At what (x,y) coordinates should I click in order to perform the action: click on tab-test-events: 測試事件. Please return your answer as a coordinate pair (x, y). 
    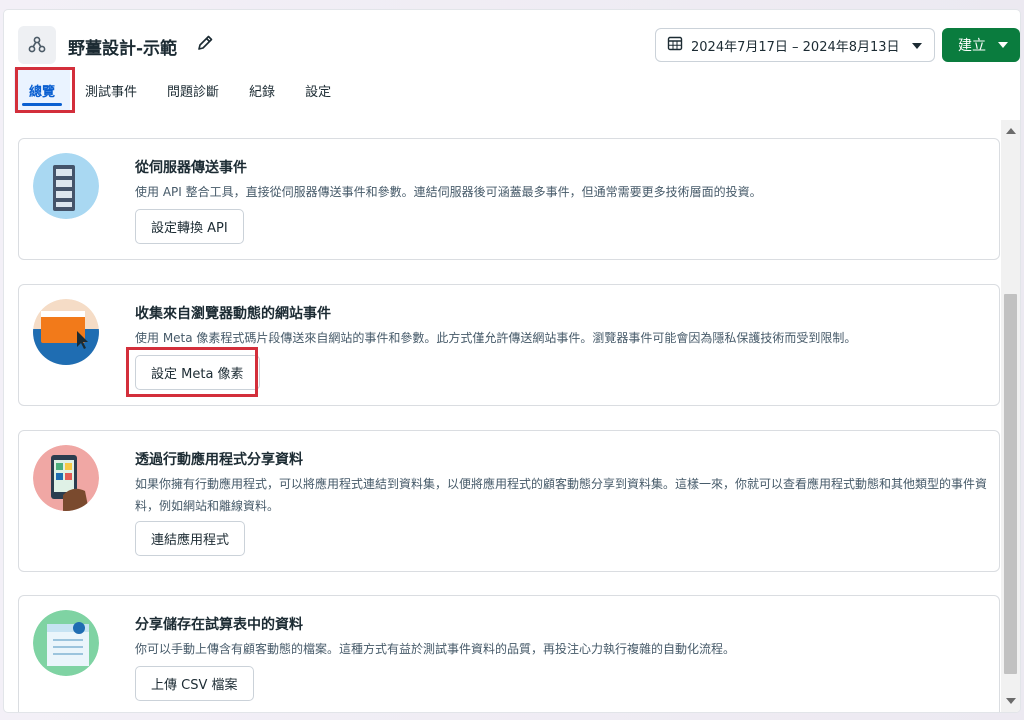
    Looking at the image, I should click on (111, 90).